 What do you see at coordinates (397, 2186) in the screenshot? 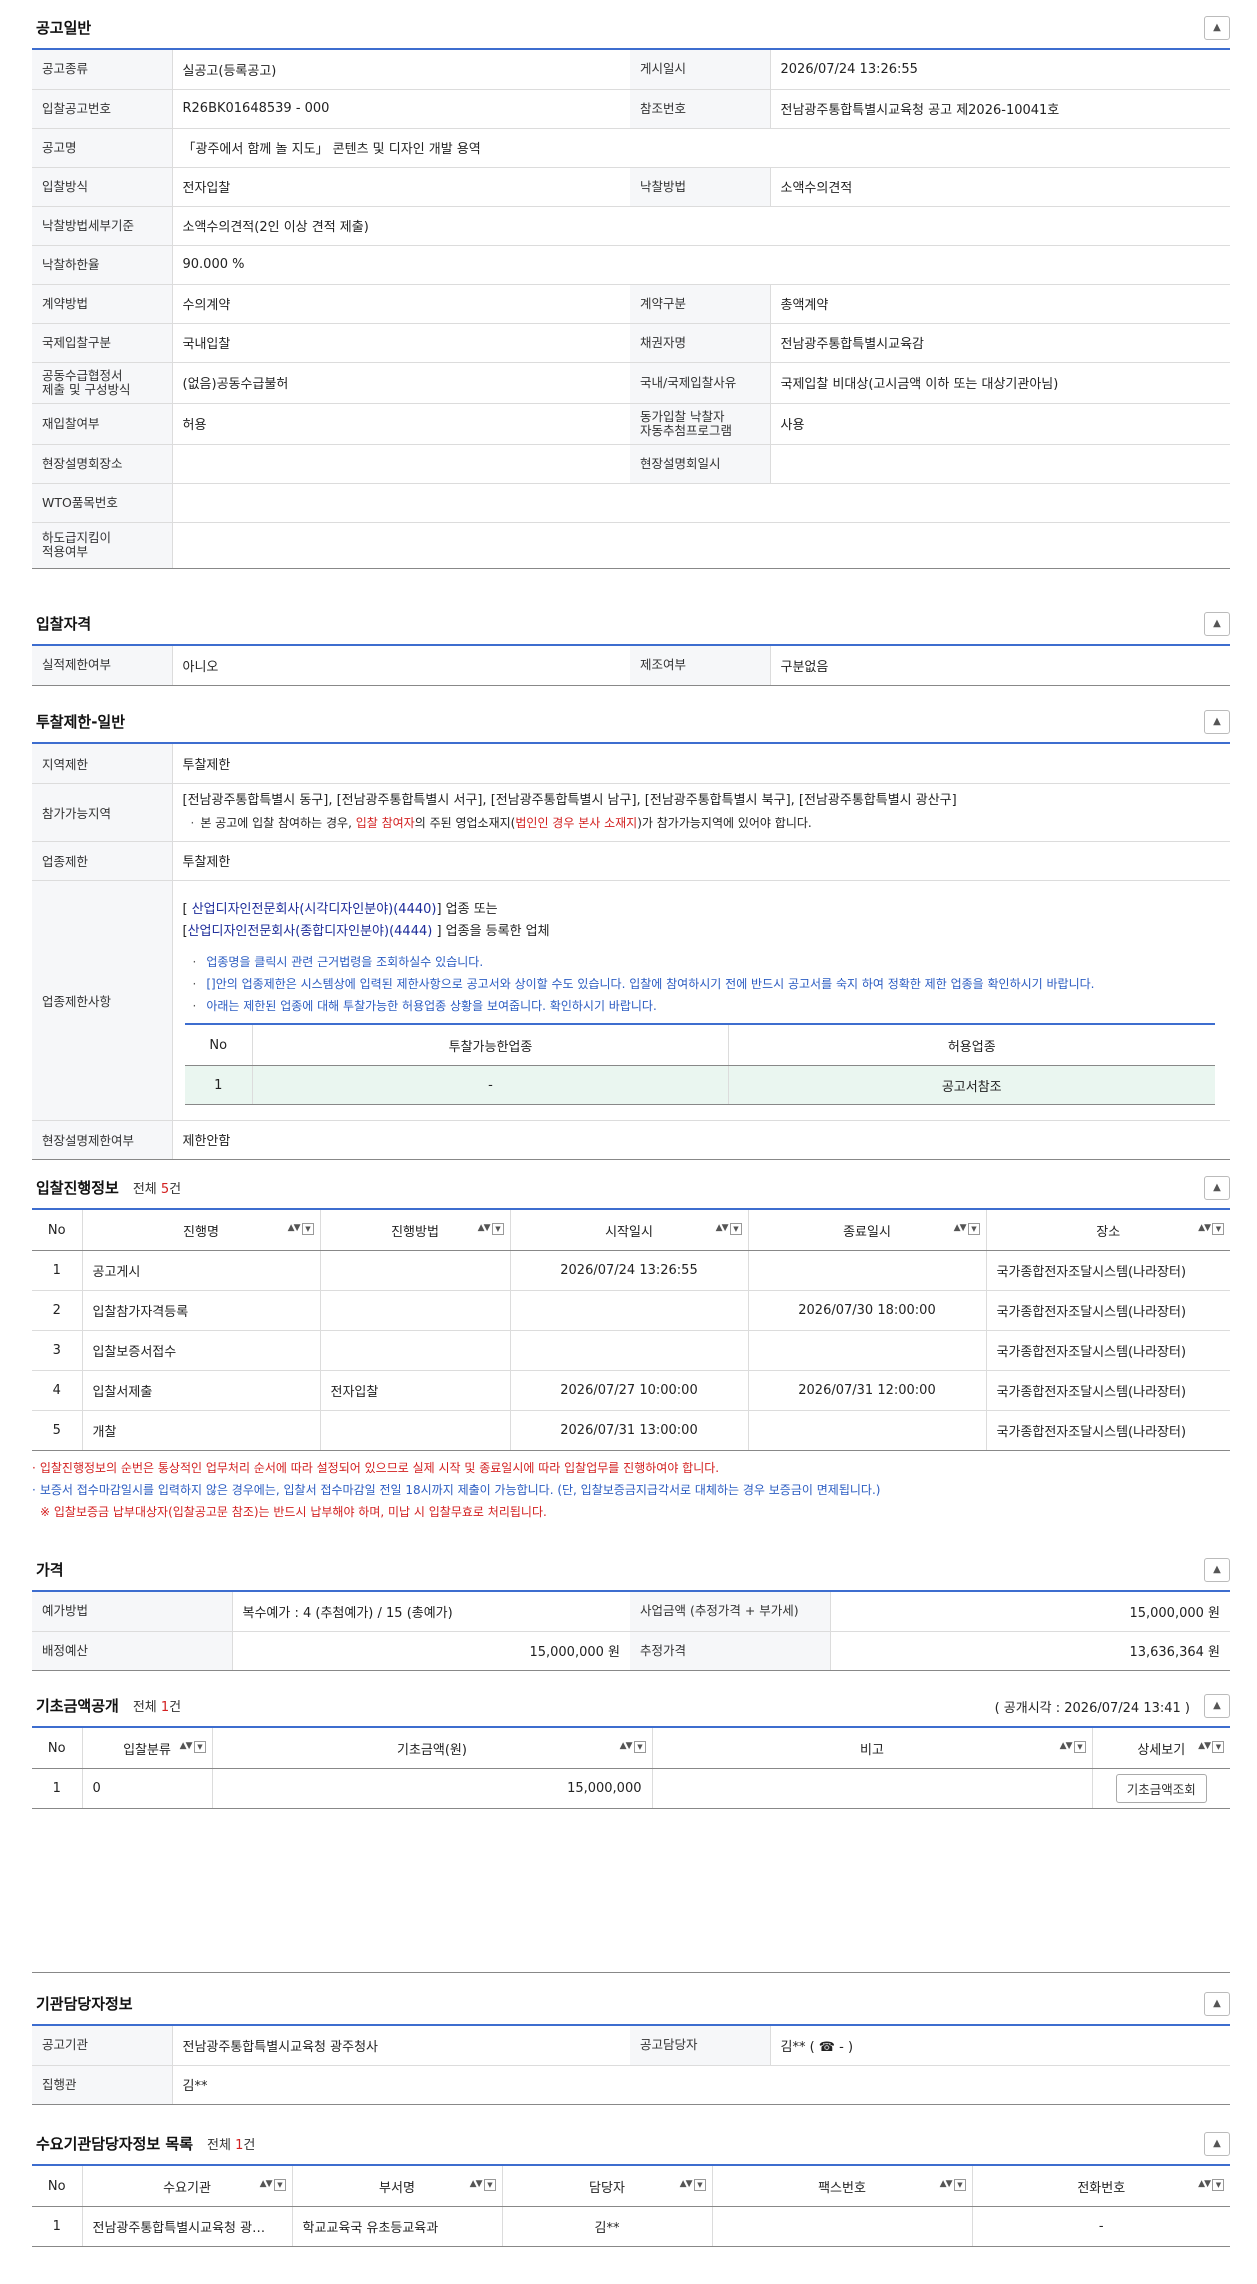
I see `col-header: 부서명 ▲▼ ▼` at bounding box center [397, 2186].